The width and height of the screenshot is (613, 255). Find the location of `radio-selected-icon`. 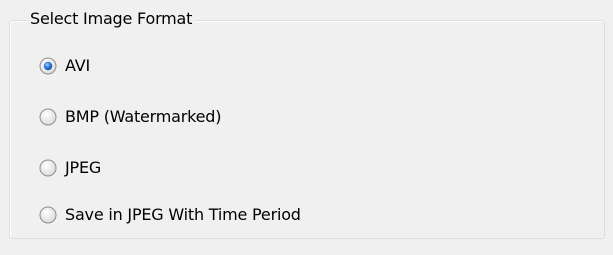

radio-selected-icon is located at coordinates (48, 66).